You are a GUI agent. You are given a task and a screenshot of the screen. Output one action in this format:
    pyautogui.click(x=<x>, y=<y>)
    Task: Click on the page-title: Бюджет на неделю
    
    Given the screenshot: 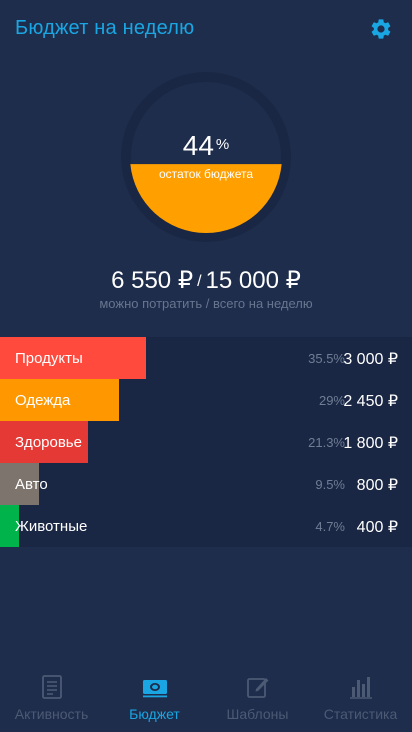 What is the action you would take?
    pyautogui.click(x=105, y=28)
    